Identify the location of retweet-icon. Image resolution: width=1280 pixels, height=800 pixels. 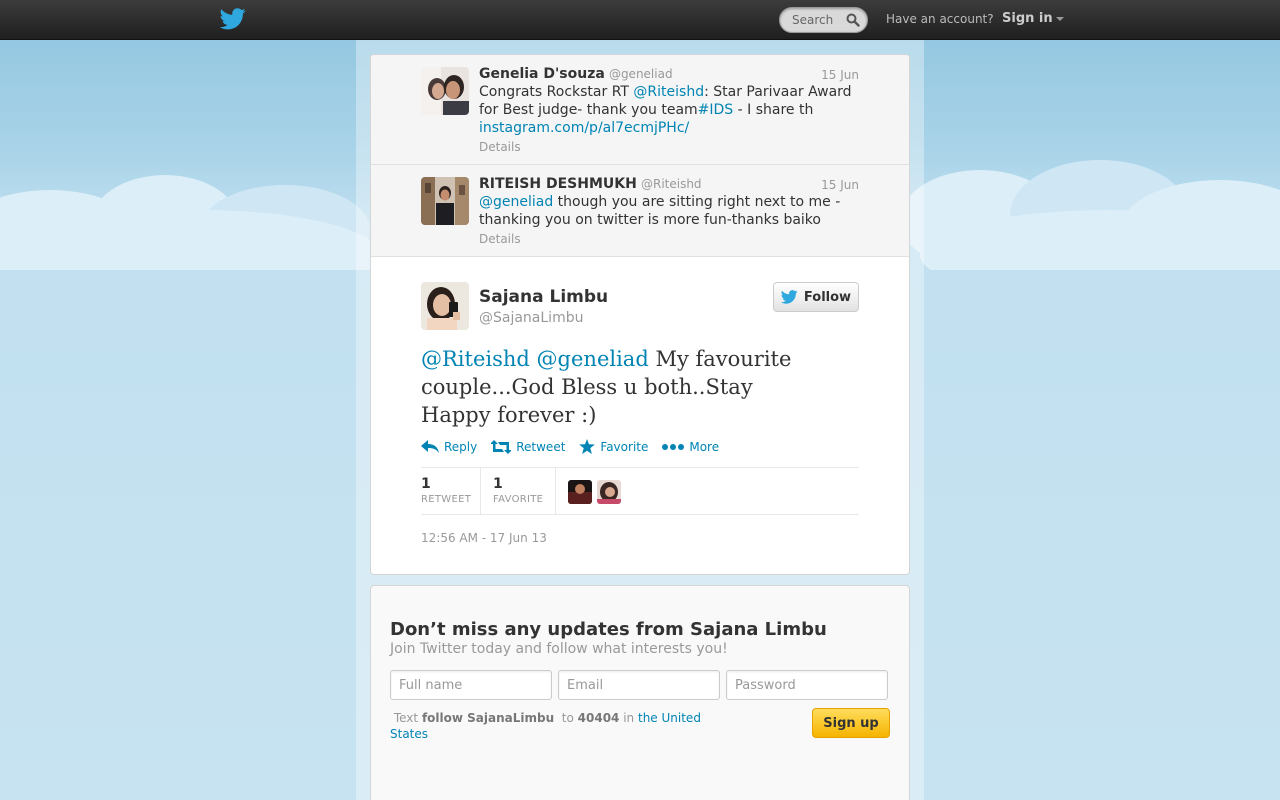
(501, 446).